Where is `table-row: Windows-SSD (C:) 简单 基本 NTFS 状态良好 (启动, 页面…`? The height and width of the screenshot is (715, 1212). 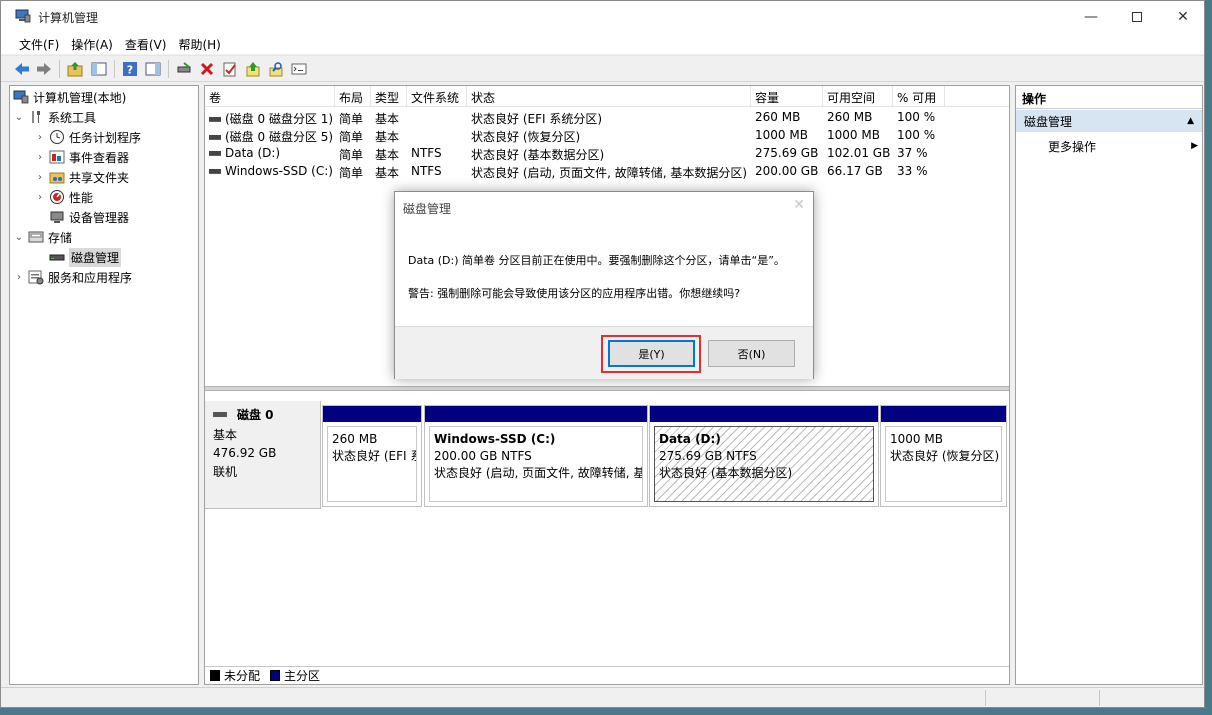
table-row: Windows-SSD (C:) 简单 基本 NTFS 状态良好 (启动, 页面… is located at coordinates (607, 171).